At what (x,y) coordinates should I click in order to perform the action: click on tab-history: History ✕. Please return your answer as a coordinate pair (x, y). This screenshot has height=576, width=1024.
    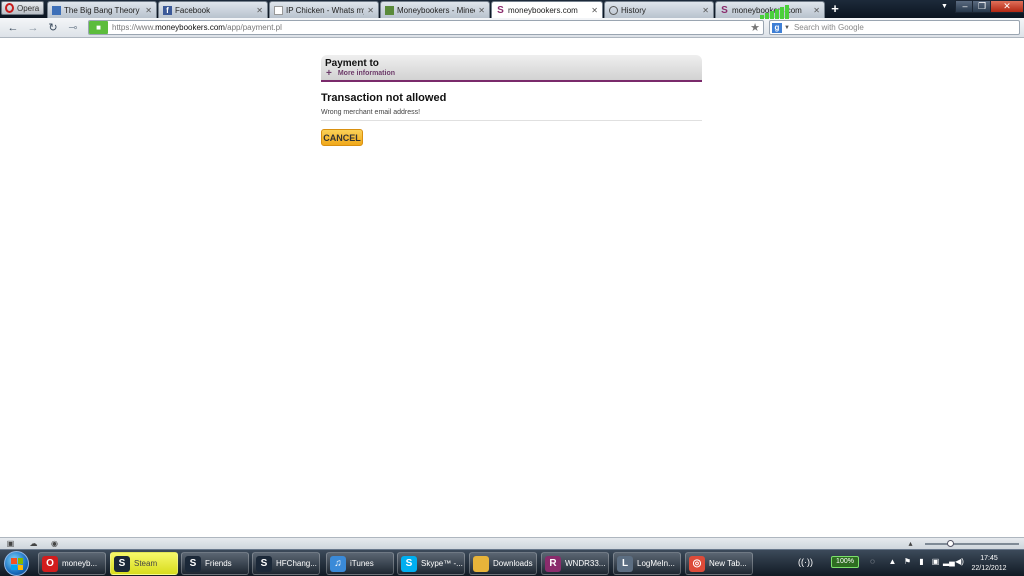
    Looking at the image, I should click on (659, 9).